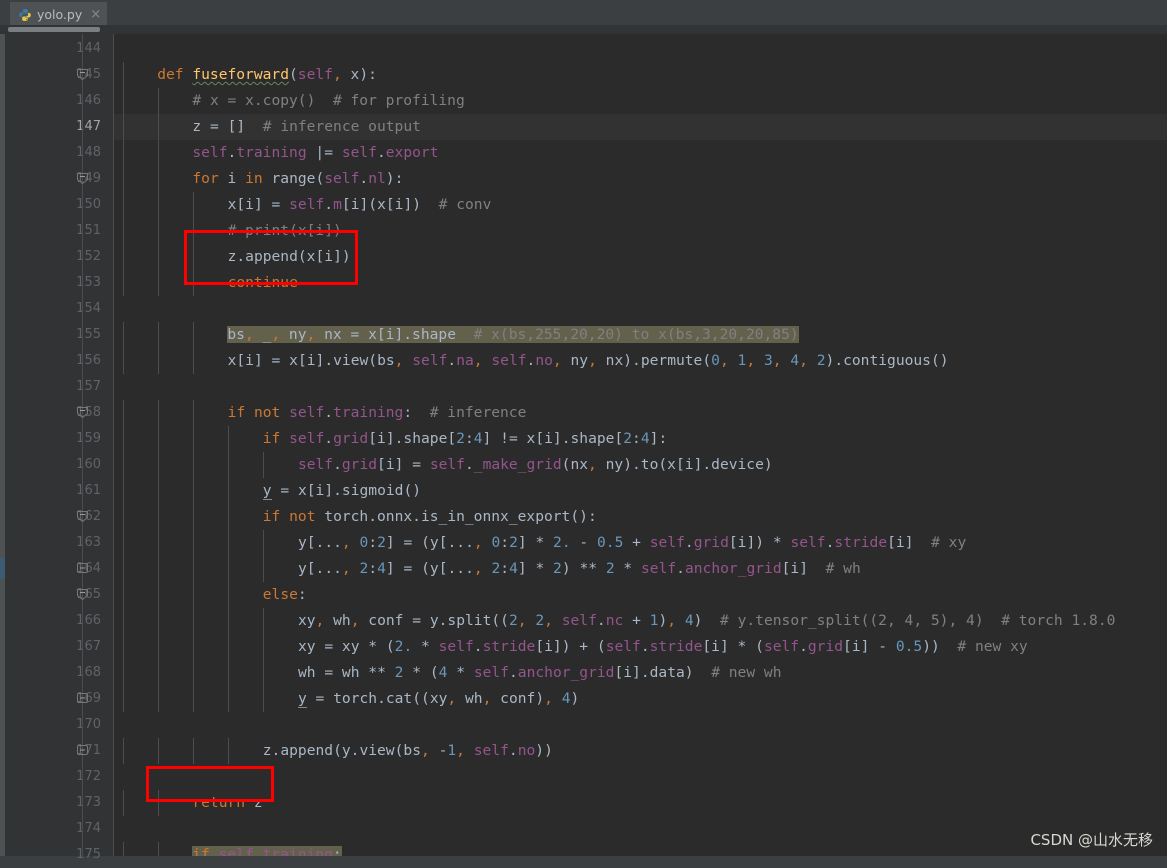 This screenshot has width=1167, height=868. I want to click on tab-yolo-py: yolo.py ×, so click(59, 13).